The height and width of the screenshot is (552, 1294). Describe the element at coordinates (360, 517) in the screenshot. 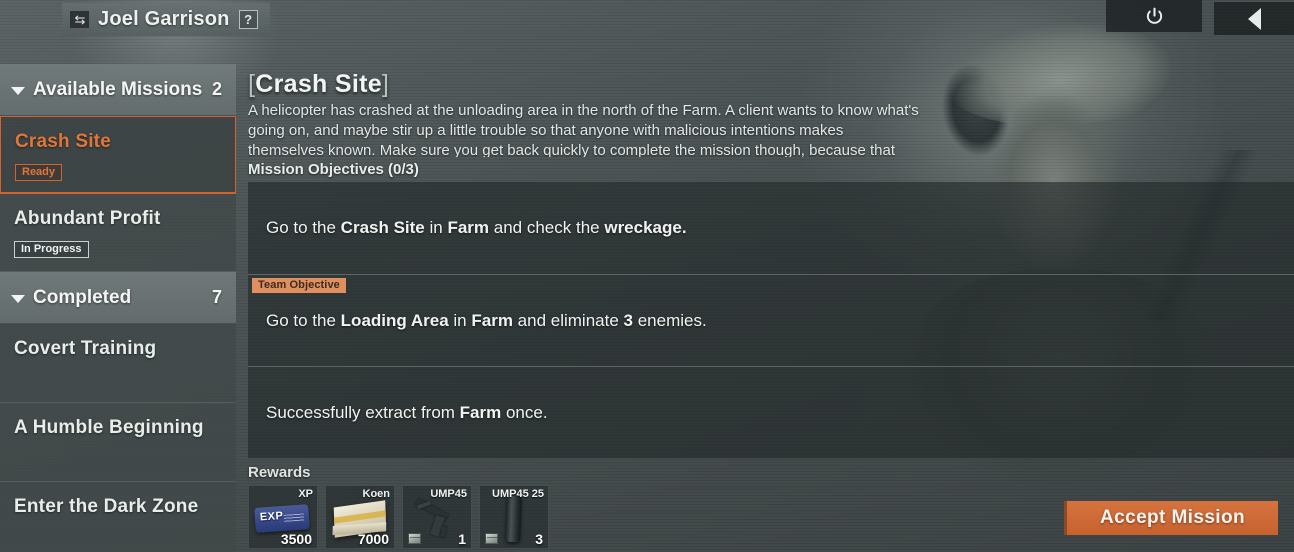

I see `reward-card-koen: Koen 7000` at that location.